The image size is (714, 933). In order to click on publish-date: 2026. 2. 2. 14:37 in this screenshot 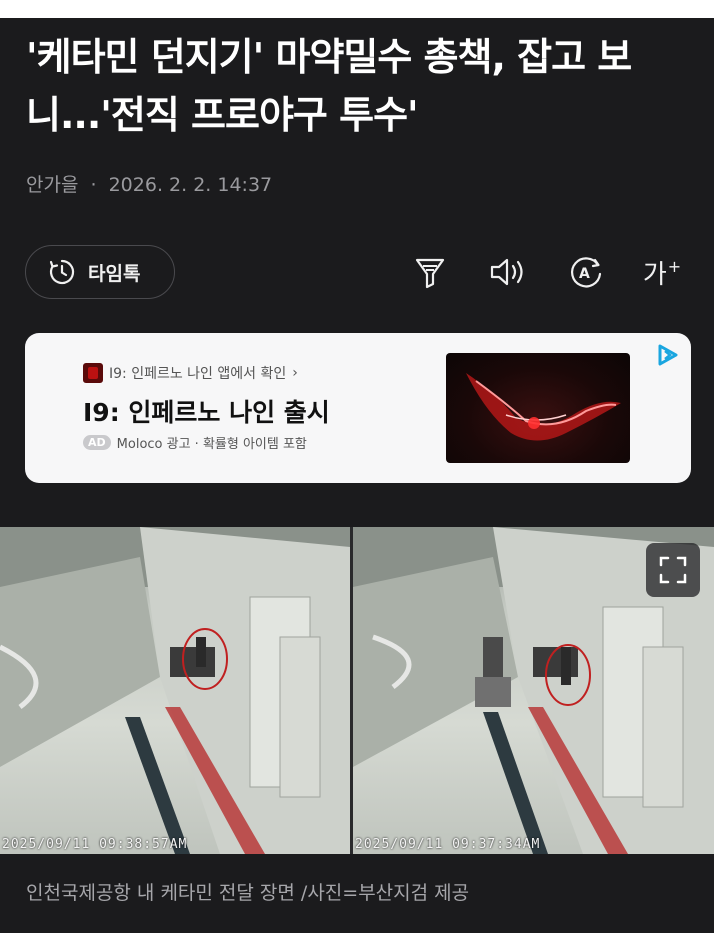, I will do `click(190, 185)`.